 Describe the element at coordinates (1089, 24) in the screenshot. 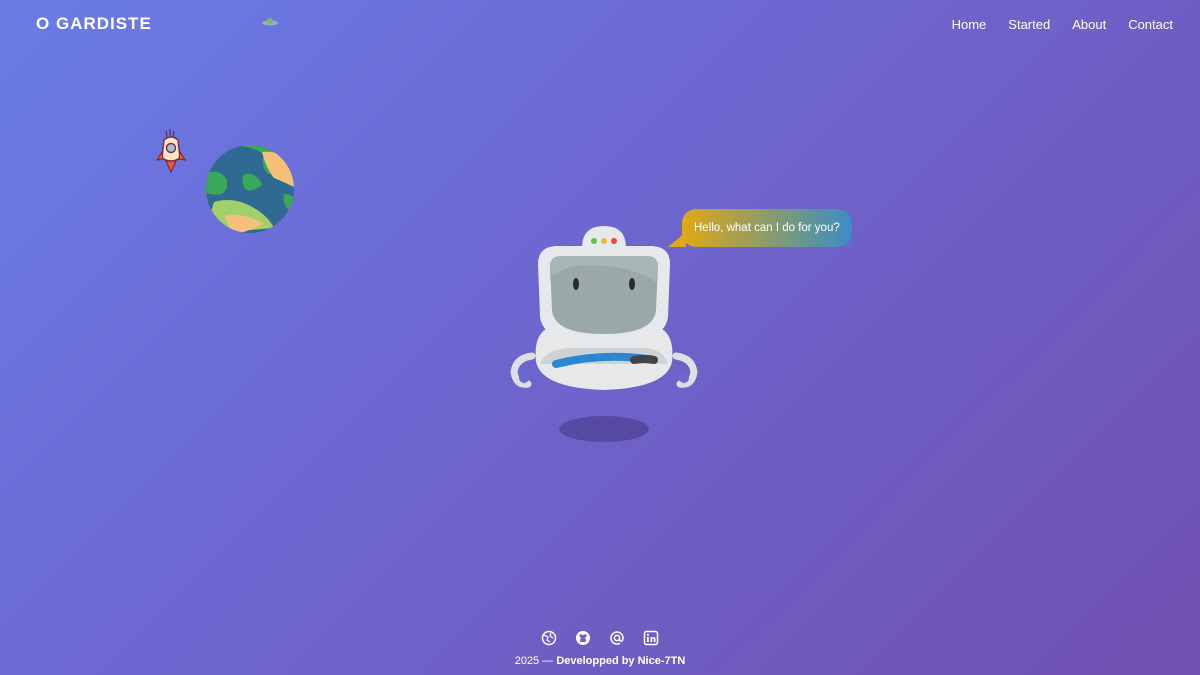

I see `nav-about: About` at that location.